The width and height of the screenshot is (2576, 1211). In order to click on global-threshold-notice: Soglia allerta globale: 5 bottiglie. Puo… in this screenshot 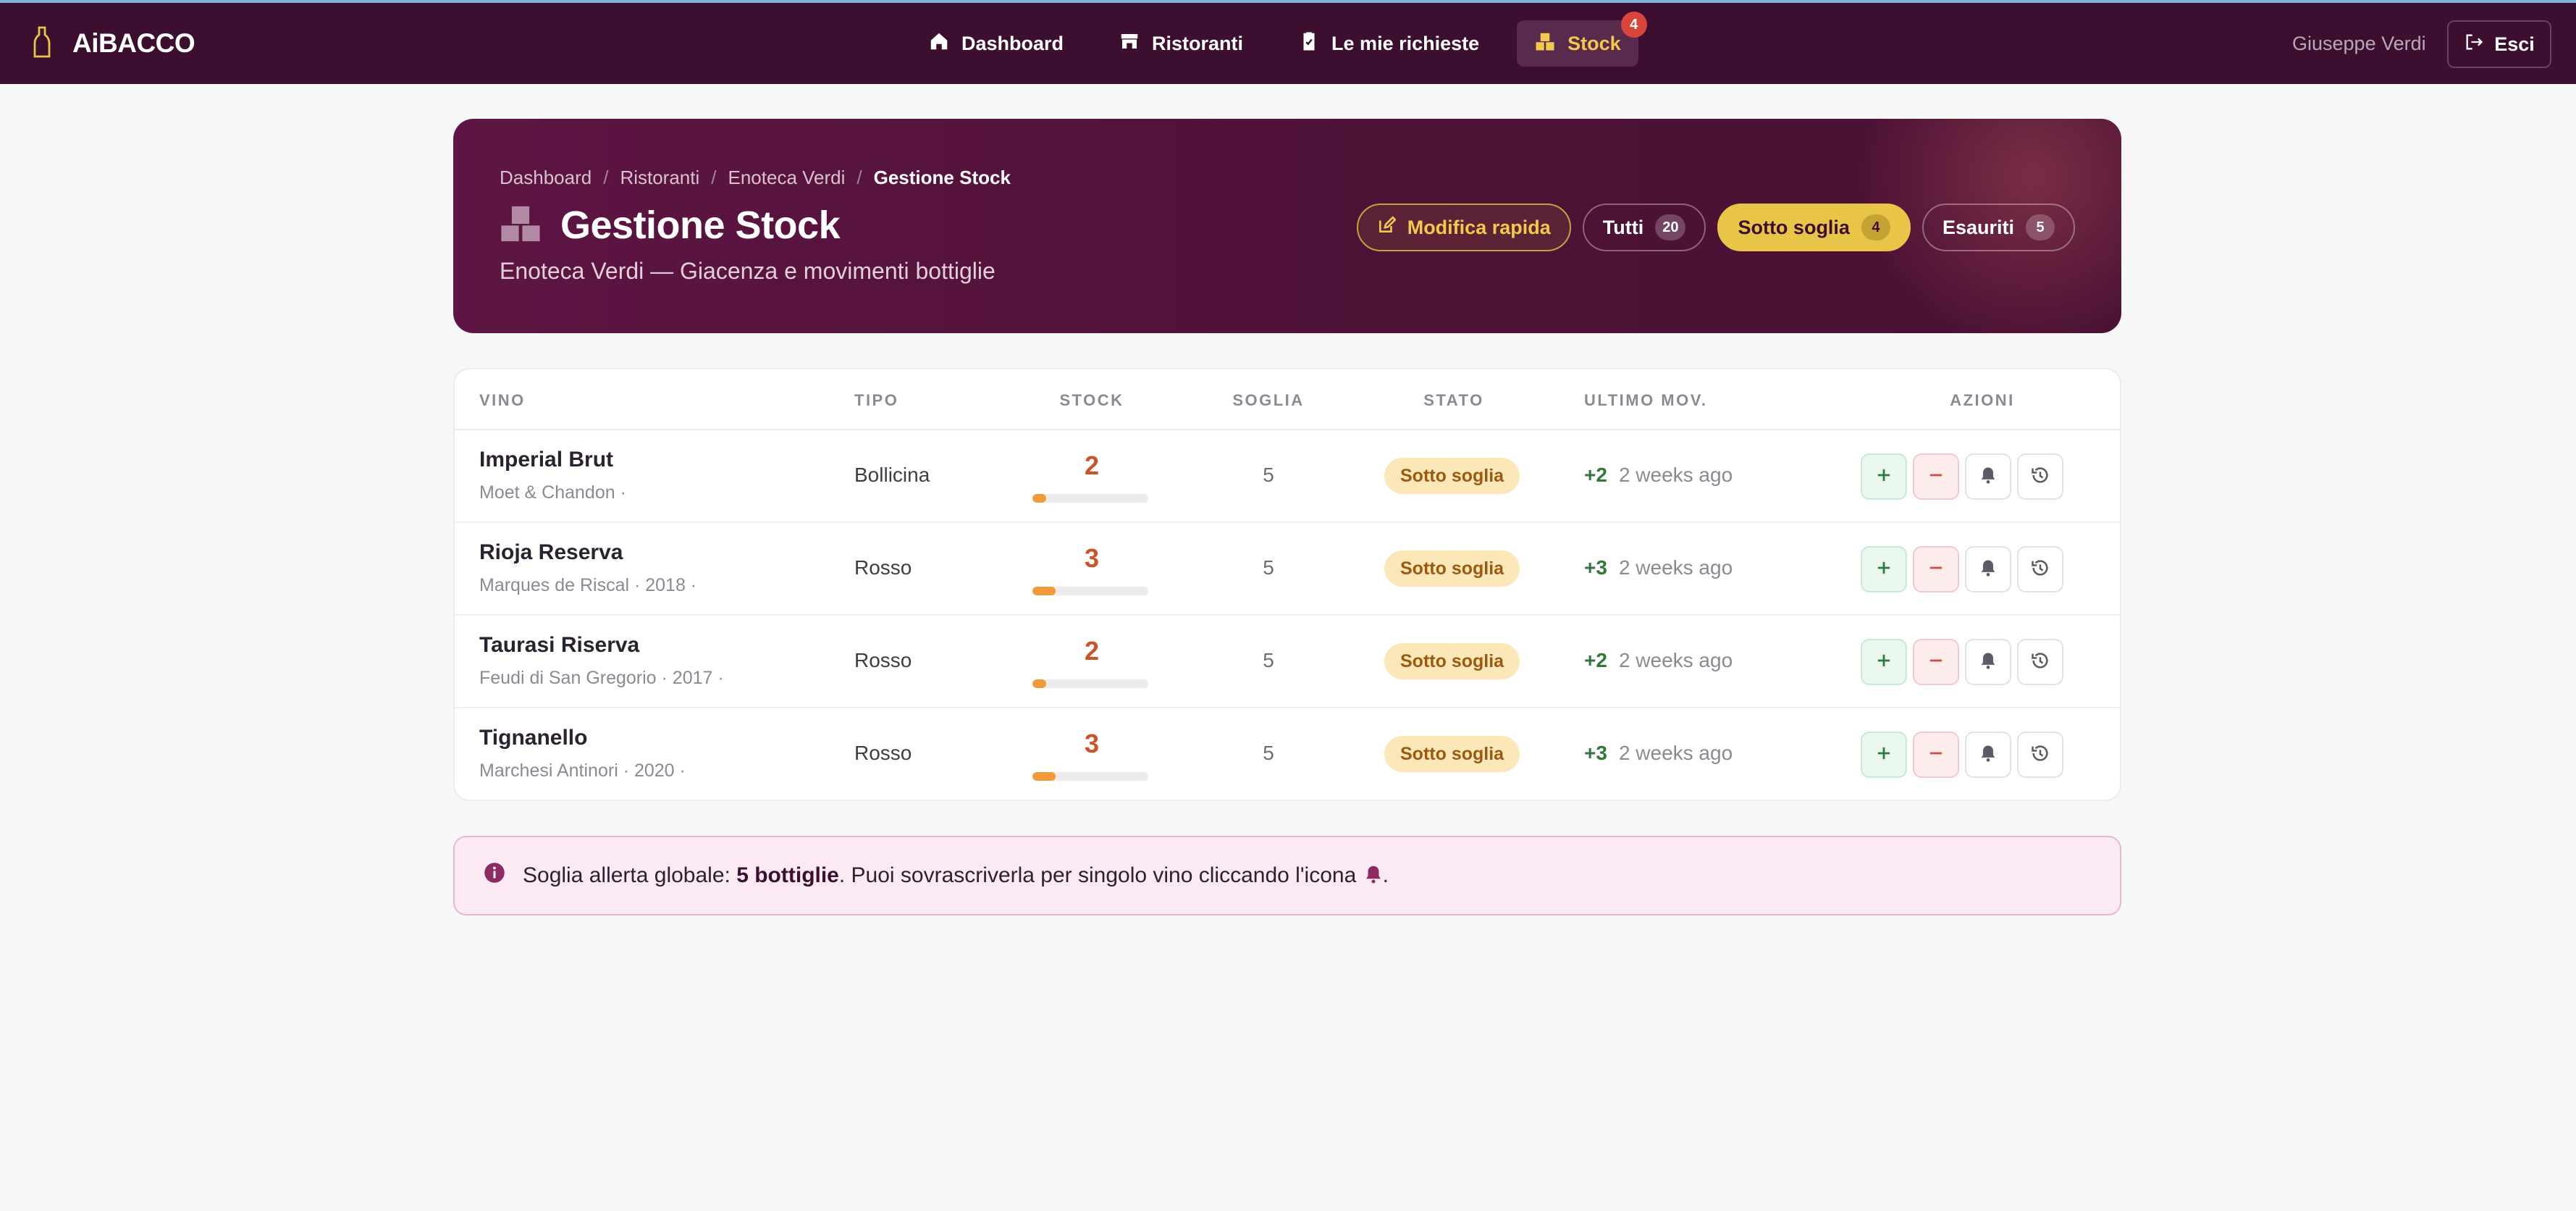, I will do `click(1287, 875)`.